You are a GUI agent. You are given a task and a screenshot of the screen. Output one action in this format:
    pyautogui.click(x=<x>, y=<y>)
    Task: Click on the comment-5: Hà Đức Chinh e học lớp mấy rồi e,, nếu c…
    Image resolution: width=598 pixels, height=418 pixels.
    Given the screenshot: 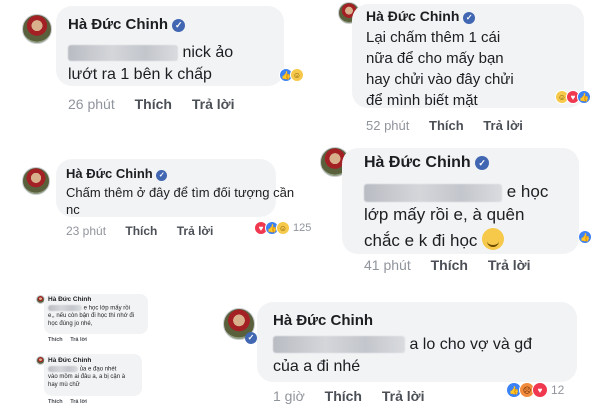 What is the action you would take?
    pyautogui.click(x=85, y=319)
    